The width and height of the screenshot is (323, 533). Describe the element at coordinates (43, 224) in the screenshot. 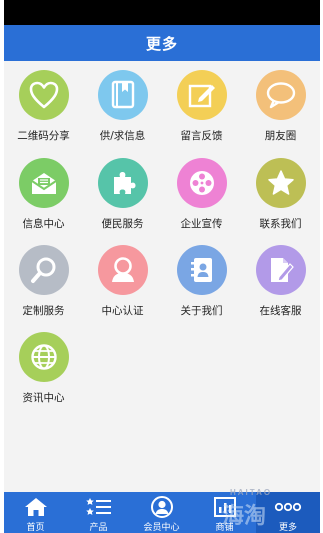

I see `grid-item-label: 信息中心` at that location.